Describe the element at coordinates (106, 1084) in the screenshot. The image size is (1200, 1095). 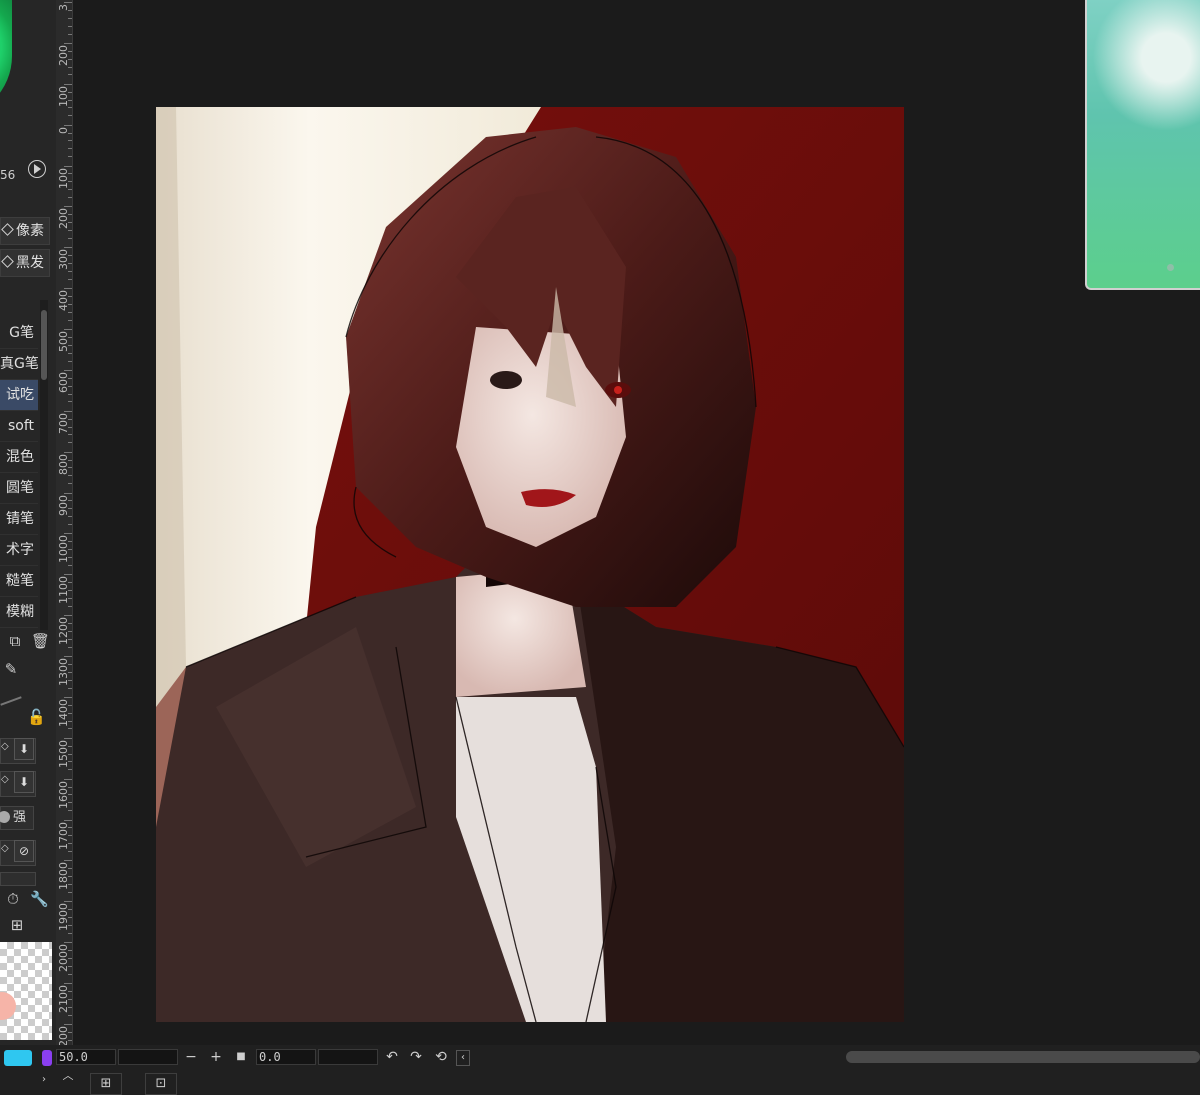
I see `layer-panel-icon: ⊞` at that location.